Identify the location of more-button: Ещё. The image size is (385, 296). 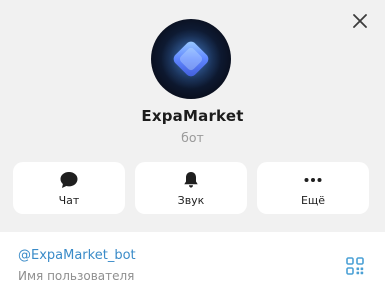
(313, 188).